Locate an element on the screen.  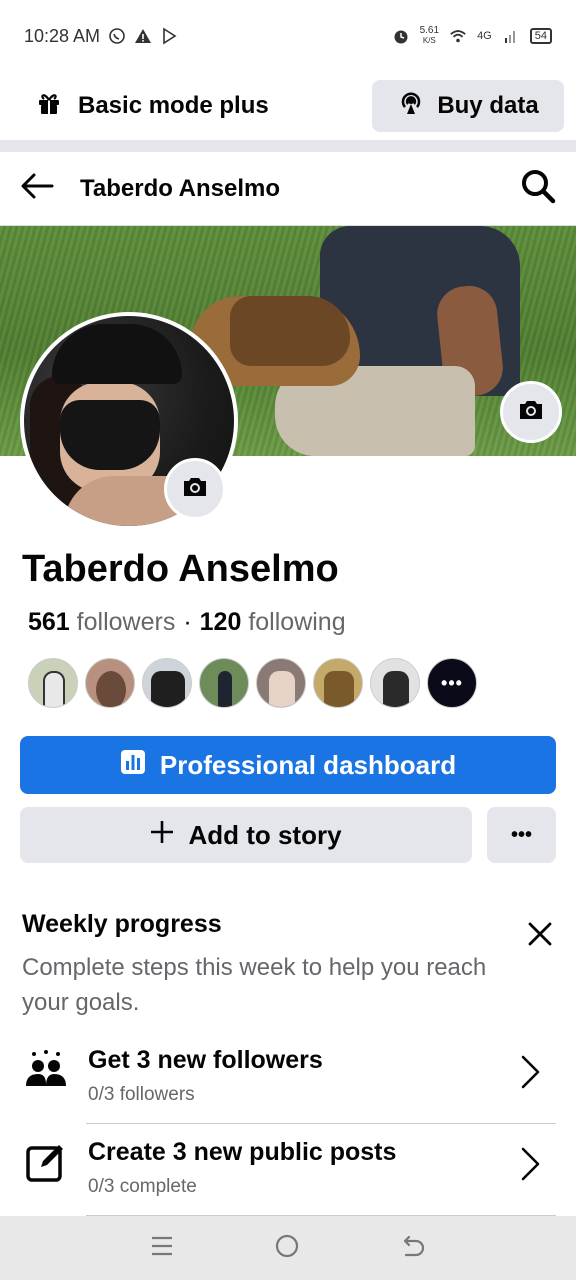
task-subtitle: 0/3 followers is located at coordinates (141, 1094).